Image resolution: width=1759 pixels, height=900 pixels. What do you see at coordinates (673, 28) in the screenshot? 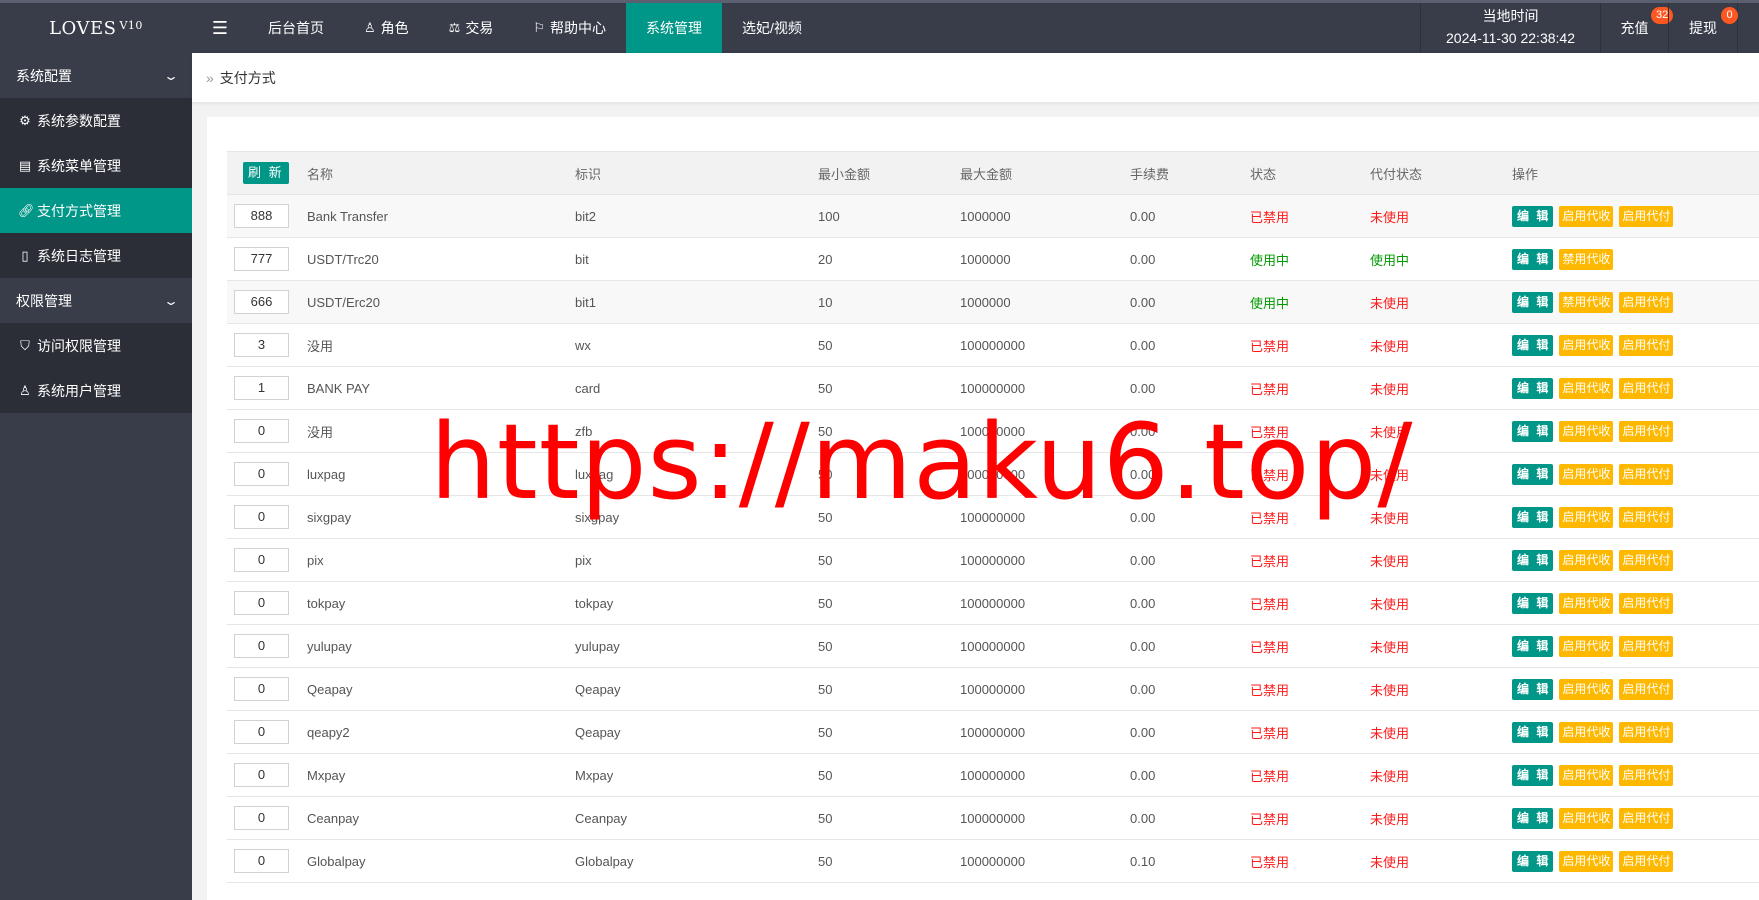
I see `nav-item-system: 系统管理` at bounding box center [673, 28].